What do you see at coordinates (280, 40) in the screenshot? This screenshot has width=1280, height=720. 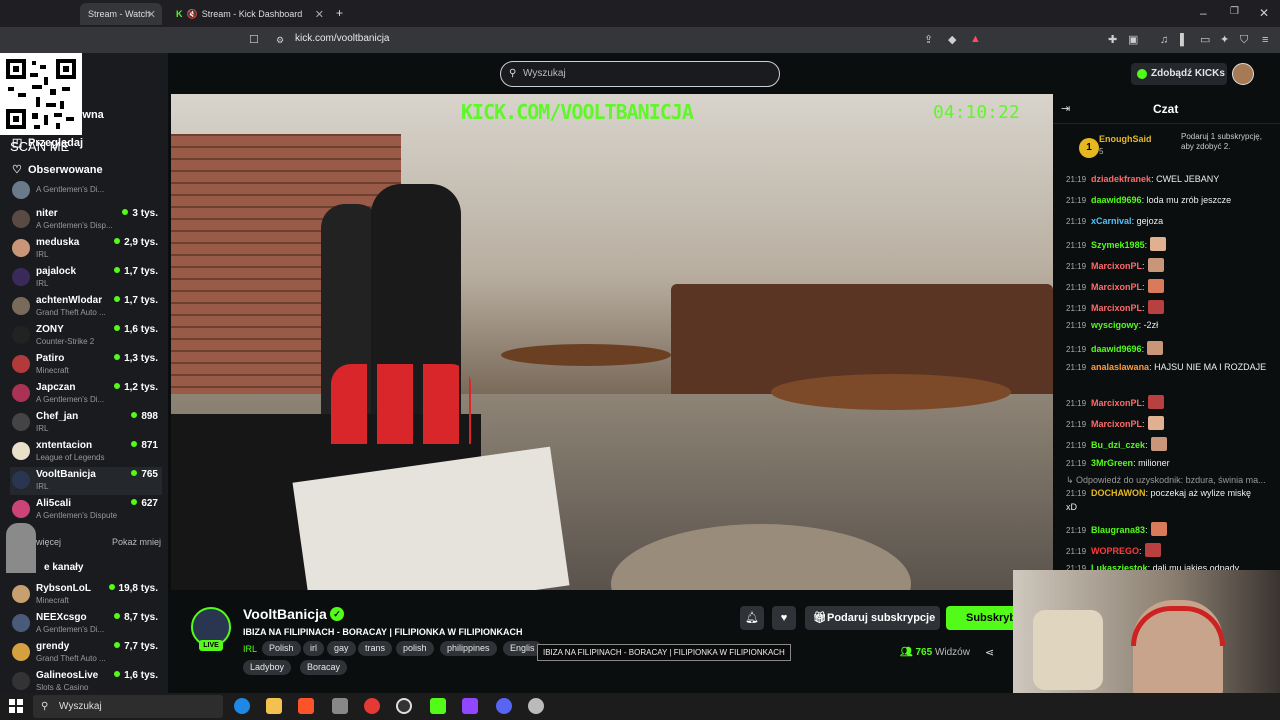 I see `site-info-icon: ⚙` at bounding box center [280, 40].